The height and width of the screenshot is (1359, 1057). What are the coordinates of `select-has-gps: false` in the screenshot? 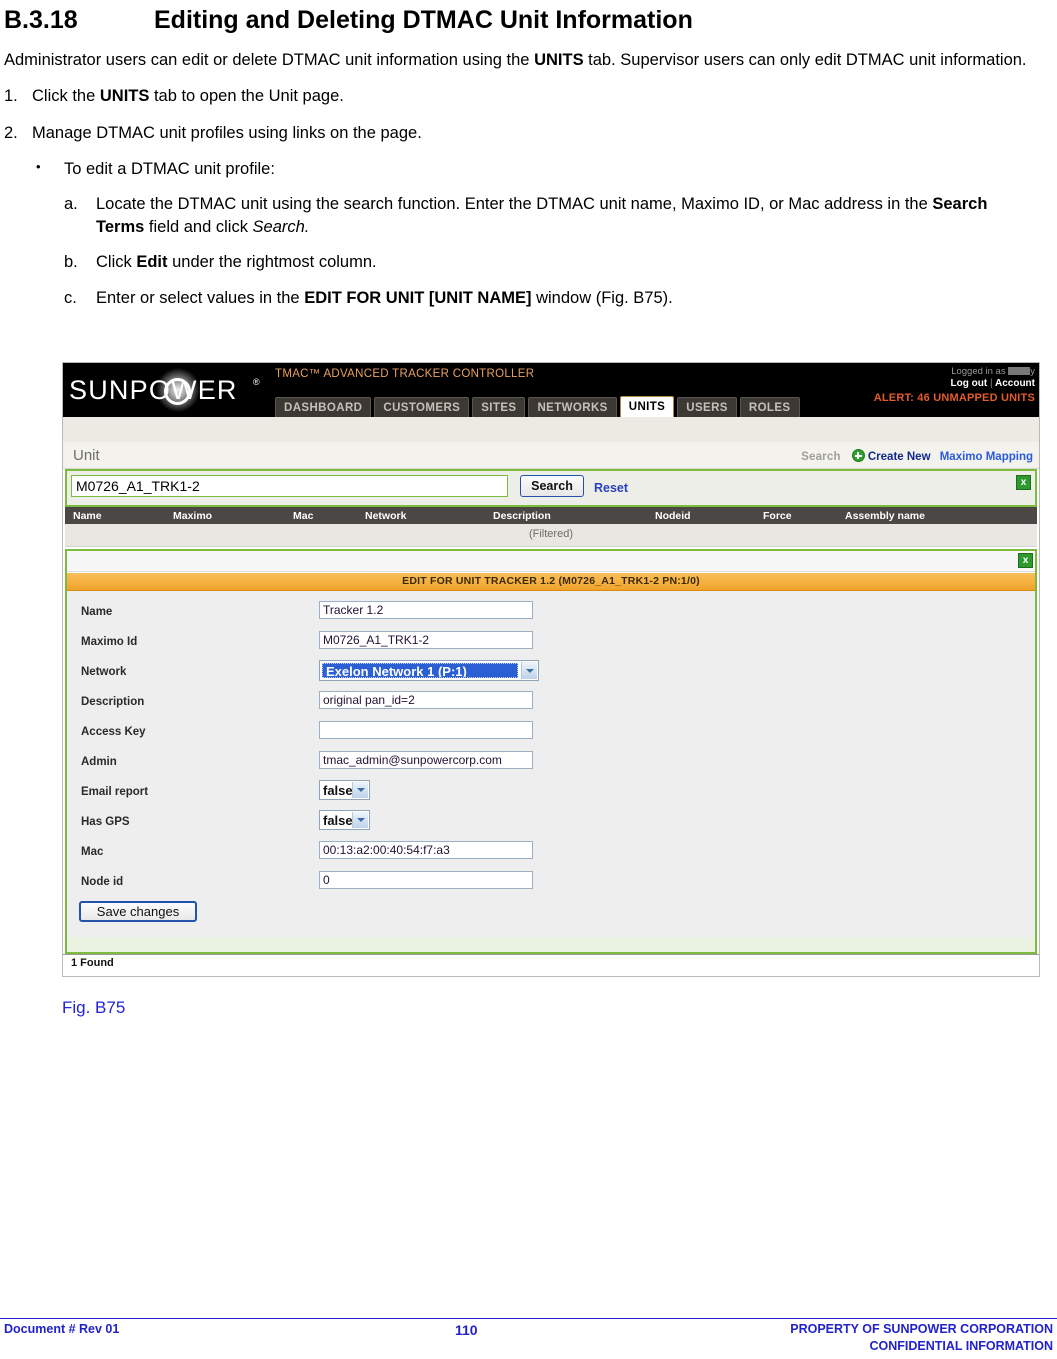 It's located at (344, 820).